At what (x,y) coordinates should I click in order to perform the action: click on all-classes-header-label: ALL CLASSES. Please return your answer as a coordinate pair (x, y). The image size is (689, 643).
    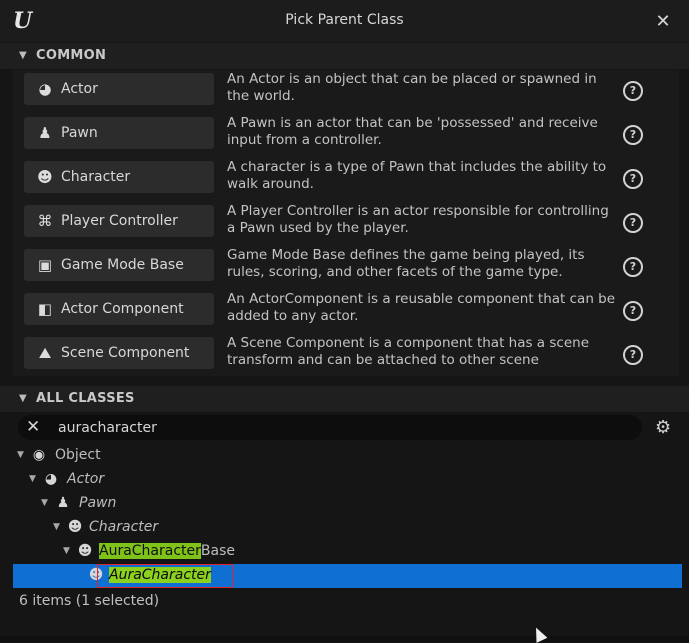
    Looking at the image, I should click on (85, 398).